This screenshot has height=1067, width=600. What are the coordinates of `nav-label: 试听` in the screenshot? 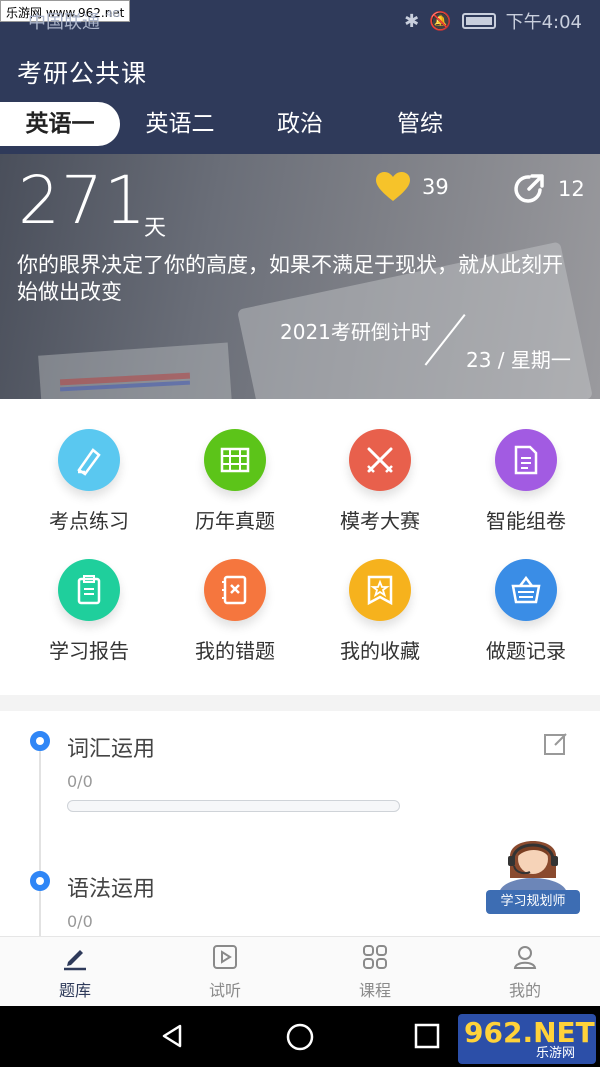 It's located at (224, 990).